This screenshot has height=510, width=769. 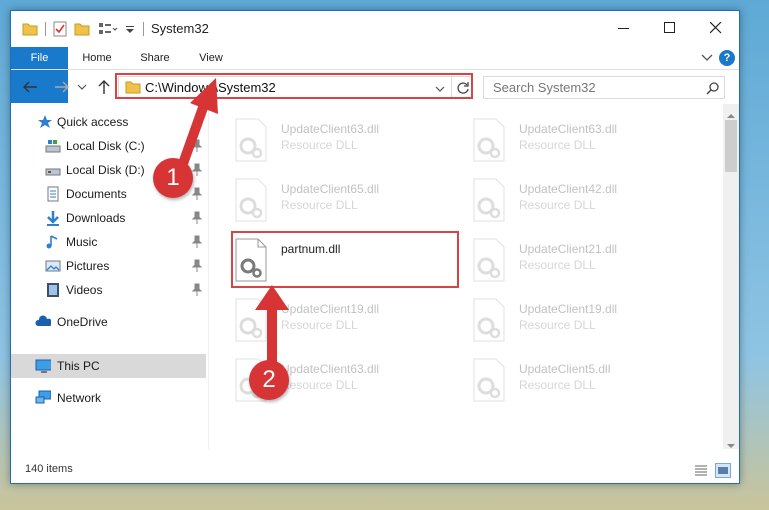 What do you see at coordinates (173, 178) in the screenshot?
I see `callout-badge-1: 1` at bounding box center [173, 178].